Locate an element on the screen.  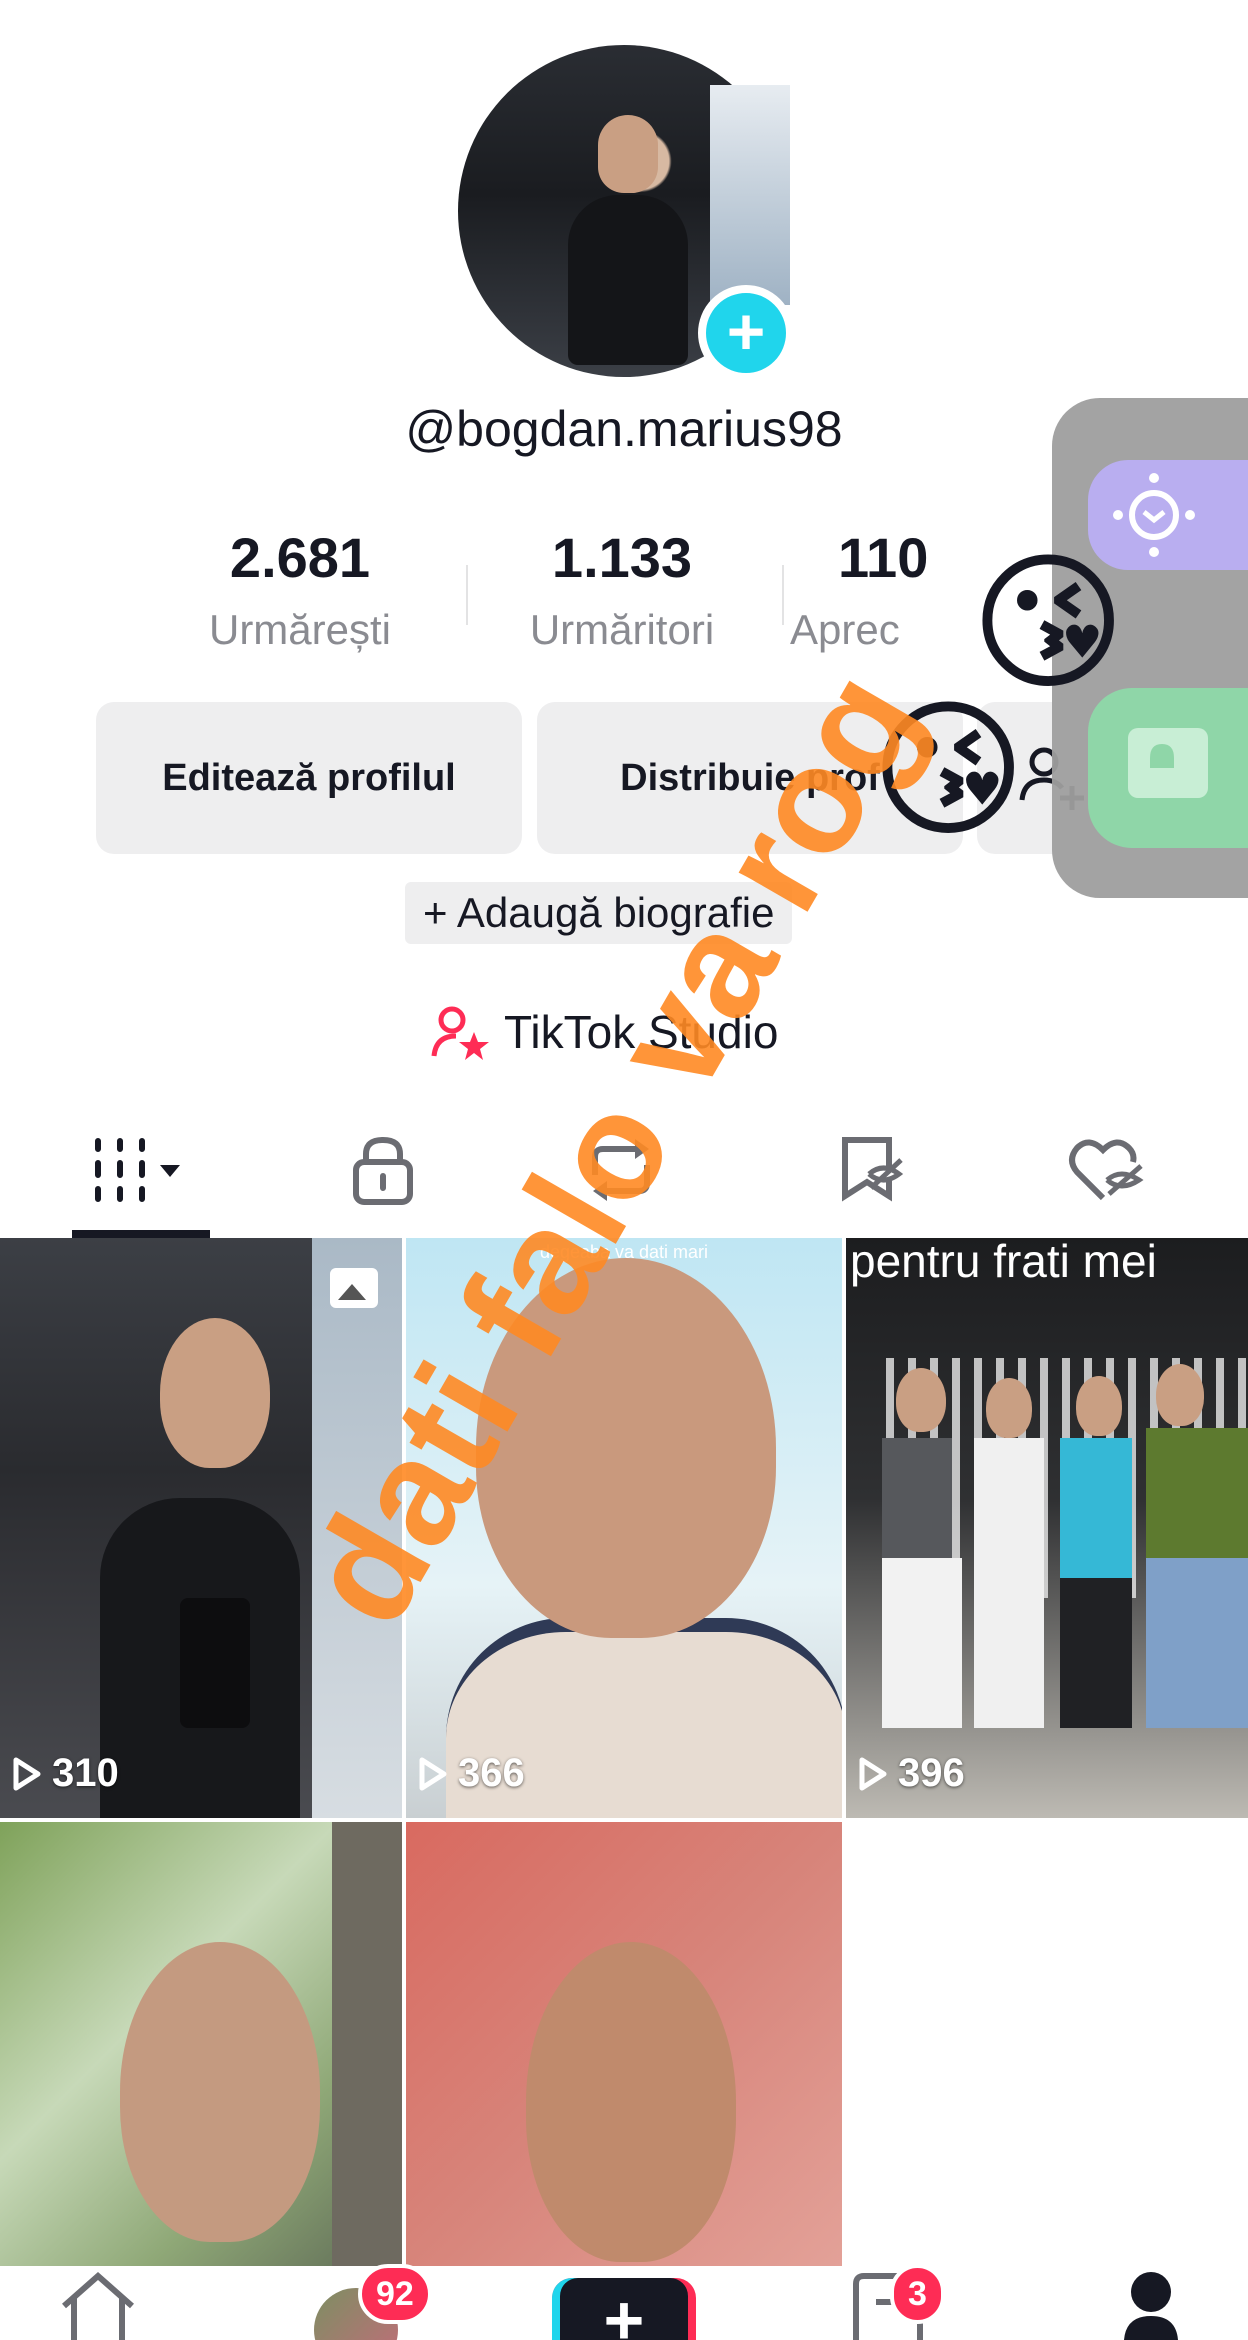
tab-videos is located at coordinates (141, 1170).